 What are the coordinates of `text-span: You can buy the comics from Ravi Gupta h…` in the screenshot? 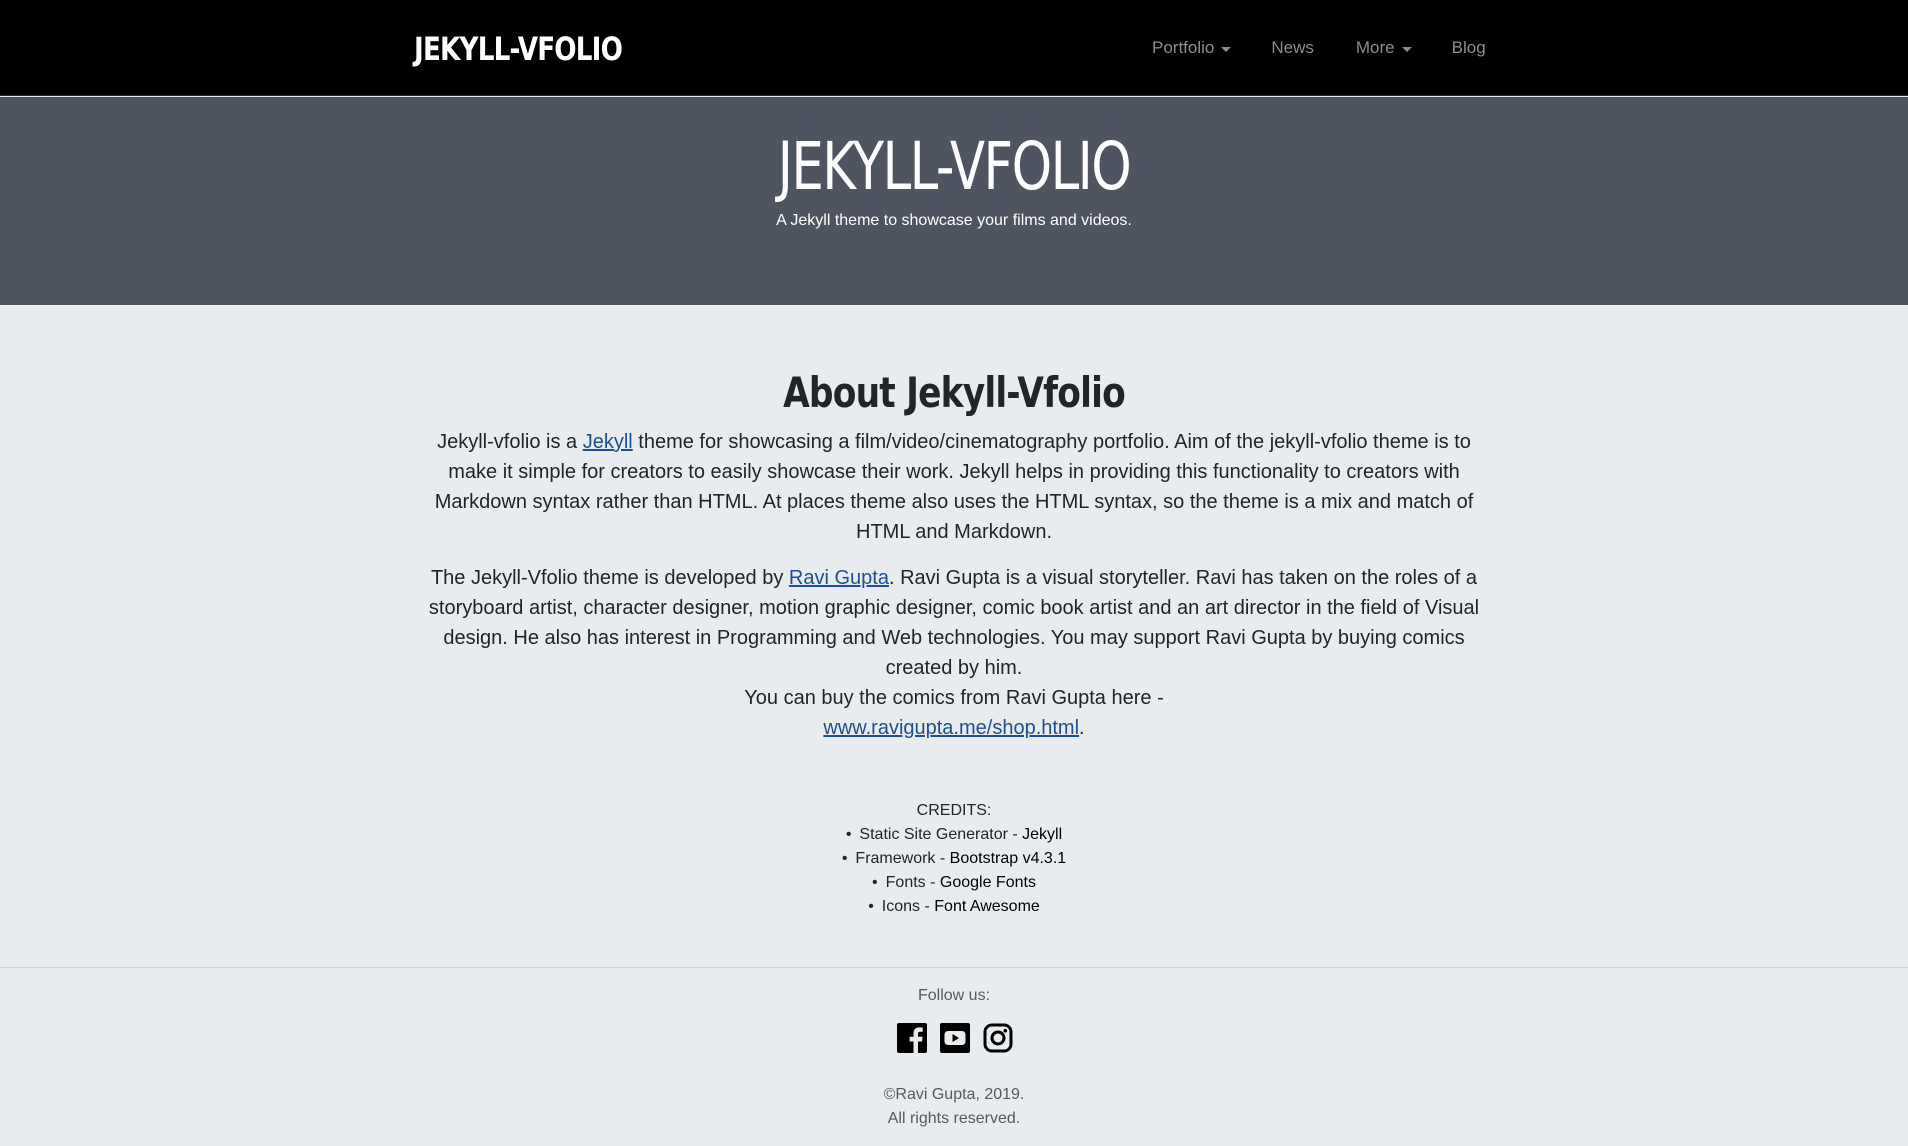 It's located at (954, 698).